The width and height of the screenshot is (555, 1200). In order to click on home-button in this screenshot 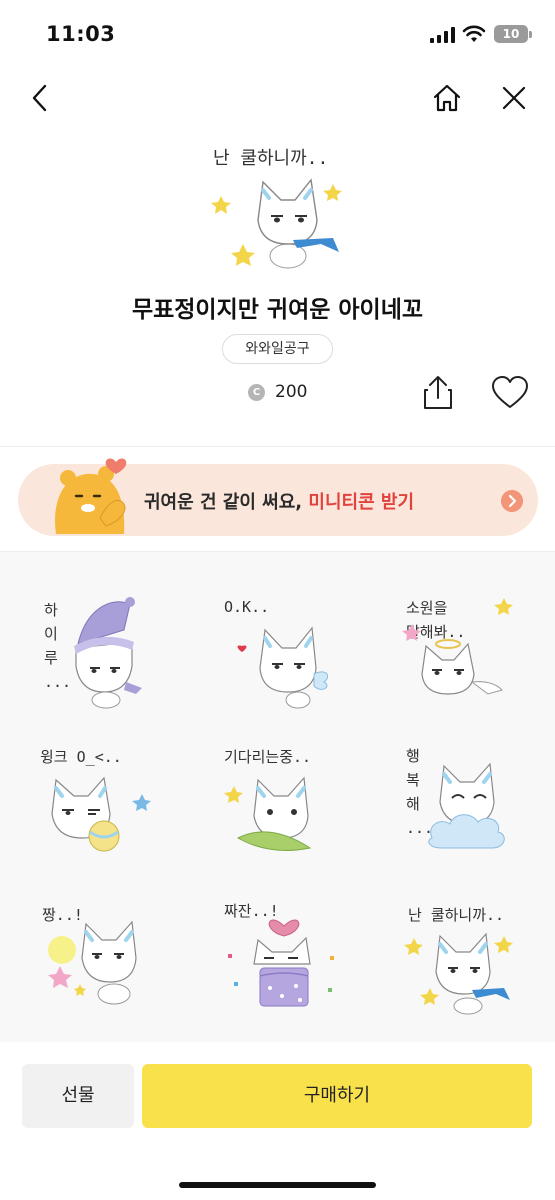, I will do `click(447, 98)`.